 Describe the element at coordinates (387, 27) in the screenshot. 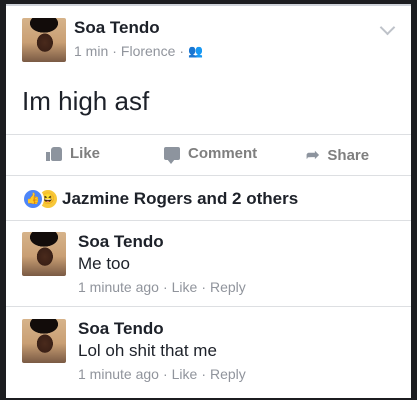

I see `chevron-down-icon` at that location.